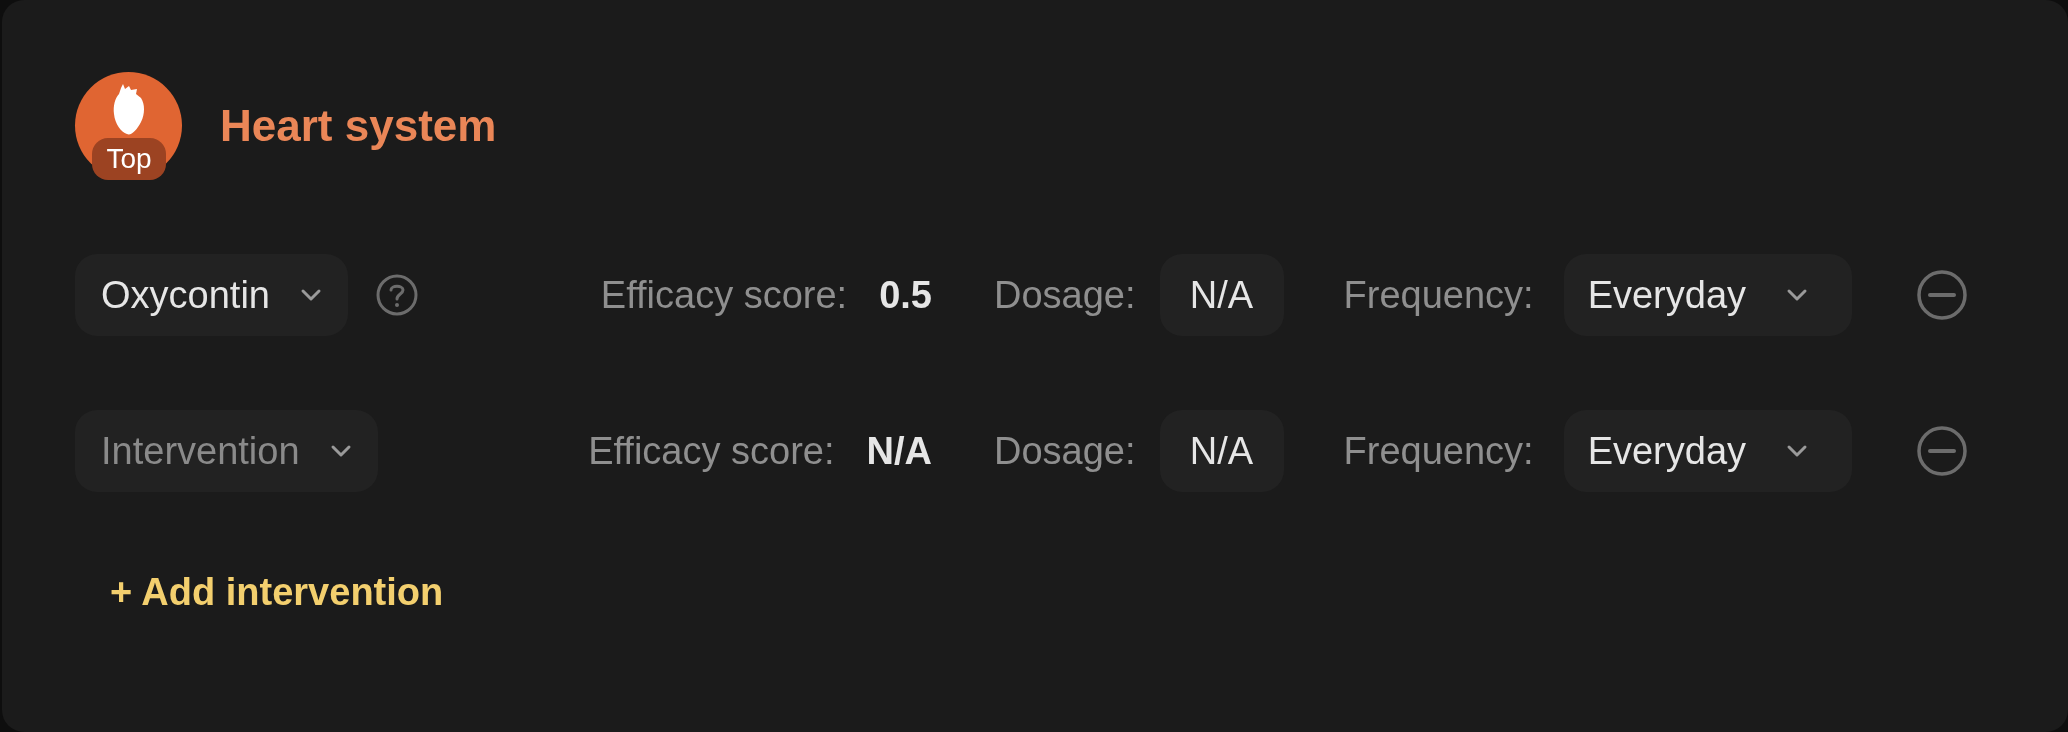 The image size is (2068, 732). Describe the element at coordinates (211, 295) in the screenshot. I see `intervention-dropdown: Oxycontin` at that location.